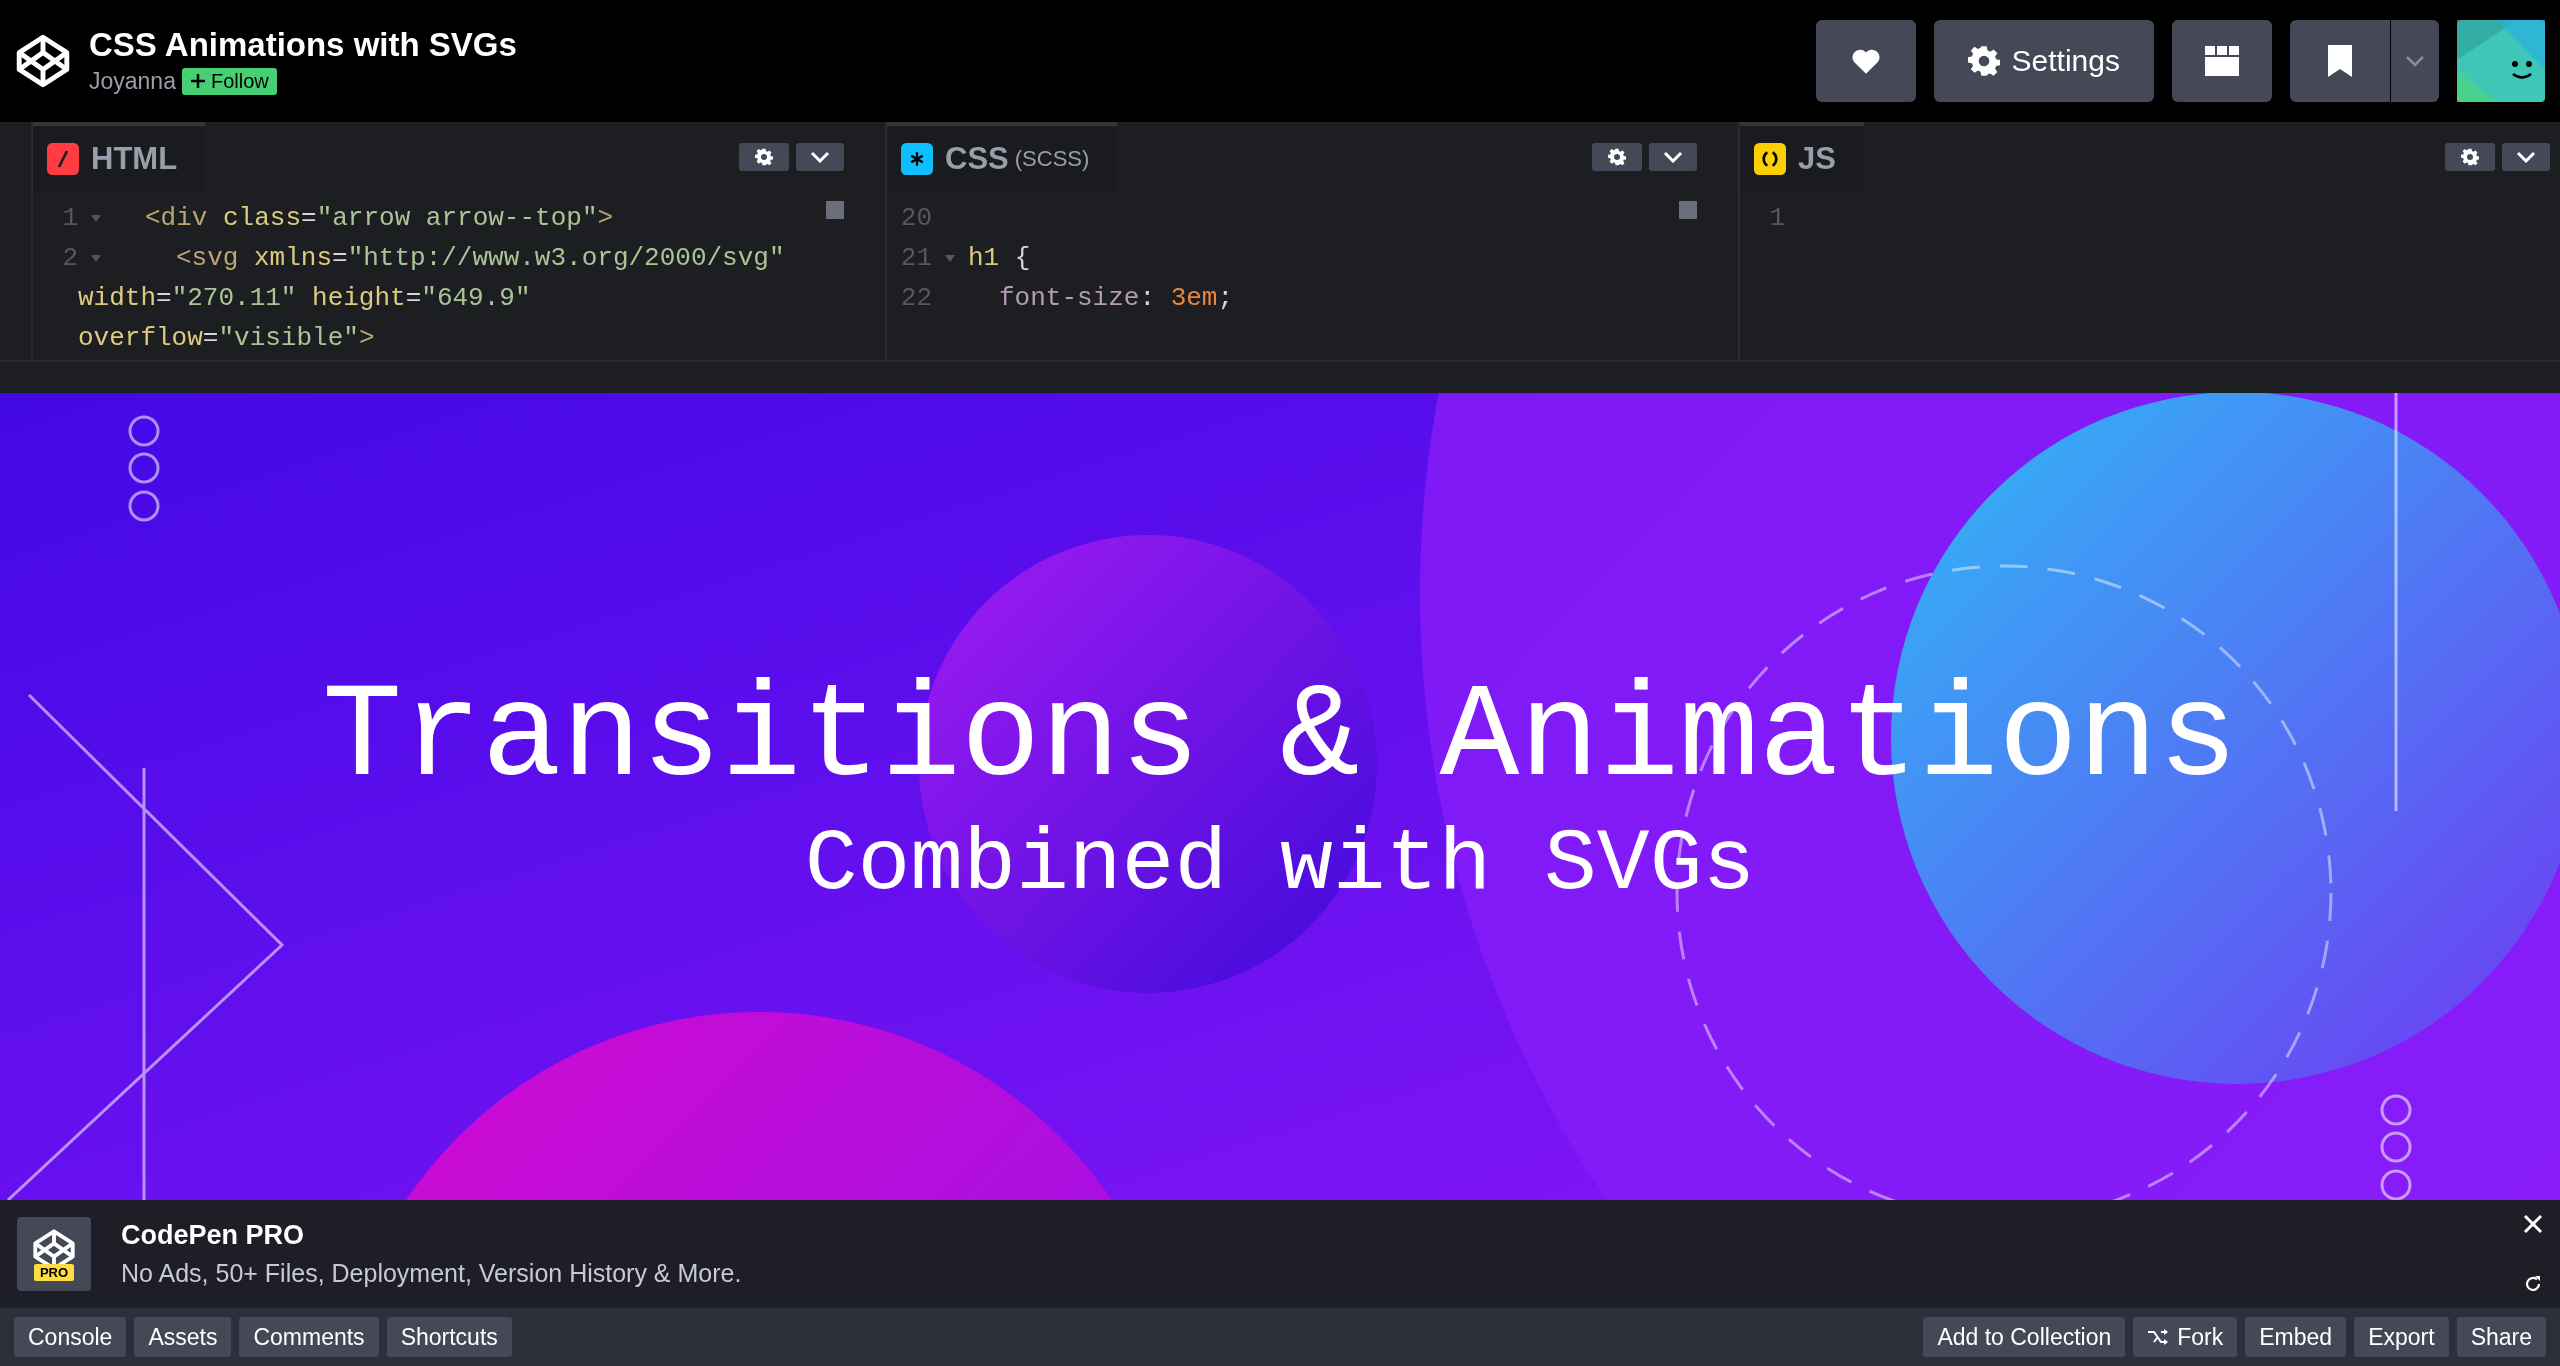  What do you see at coordinates (1817, 159) in the screenshot?
I see `editor-tab-label: JS` at bounding box center [1817, 159].